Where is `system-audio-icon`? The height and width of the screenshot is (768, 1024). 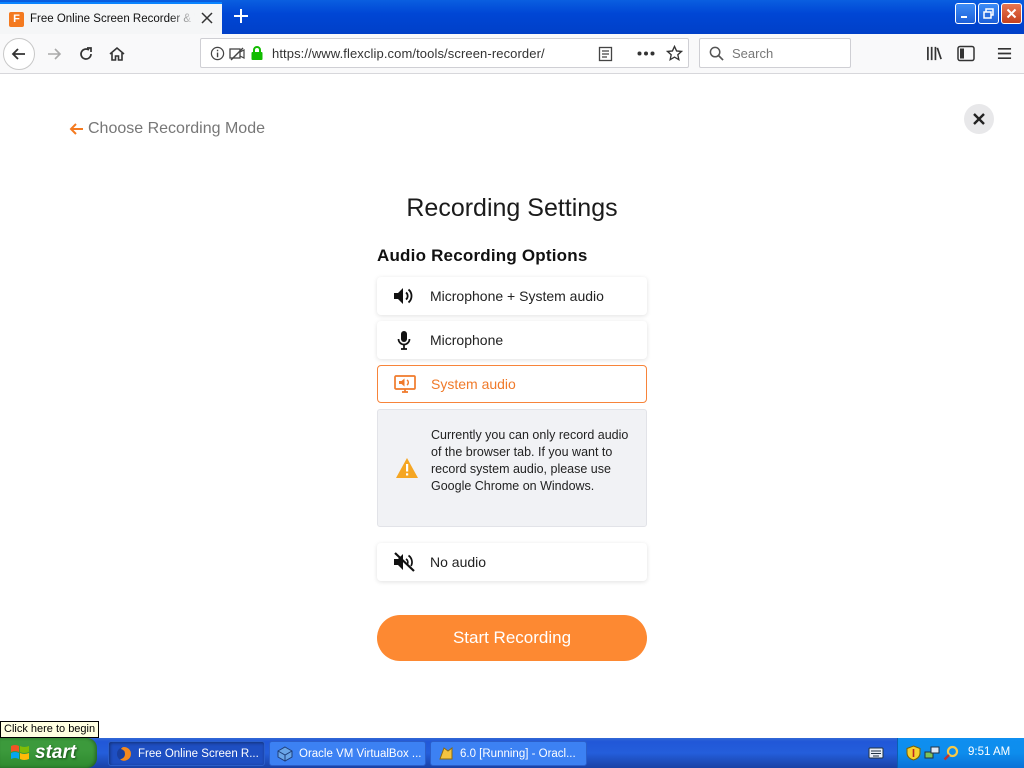 system-audio-icon is located at coordinates (405, 384).